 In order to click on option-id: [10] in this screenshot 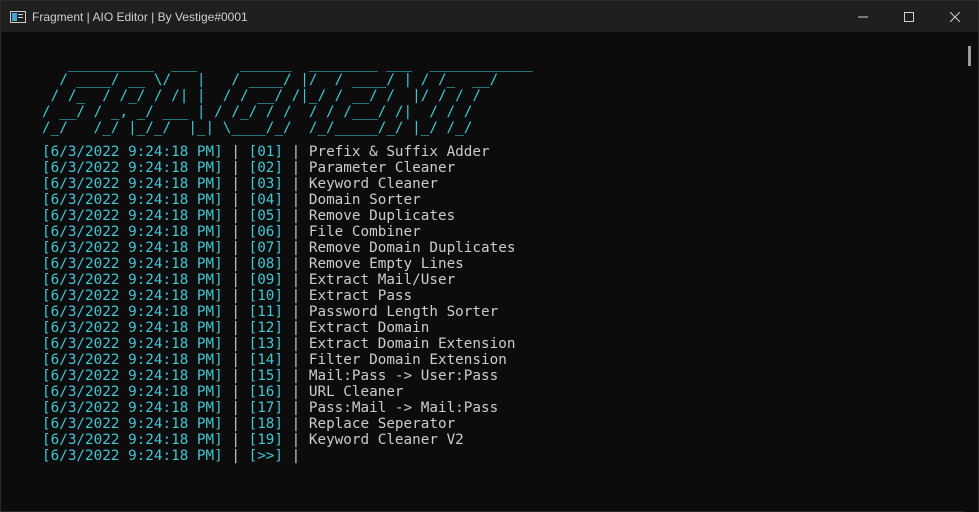, I will do `click(266, 296)`.